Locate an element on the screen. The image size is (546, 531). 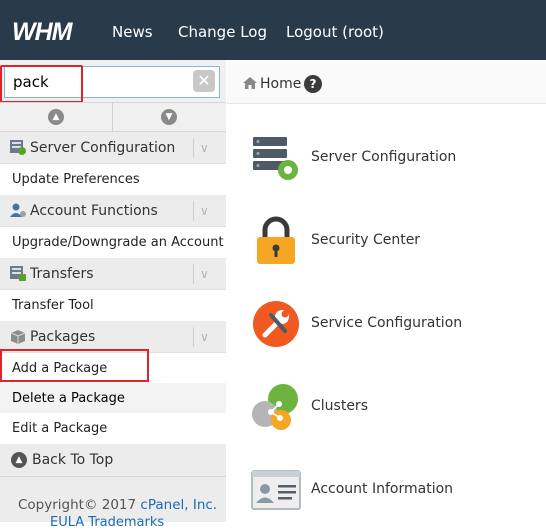
app-server-configuration: Server Configuration is located at coordinates (386, 157).